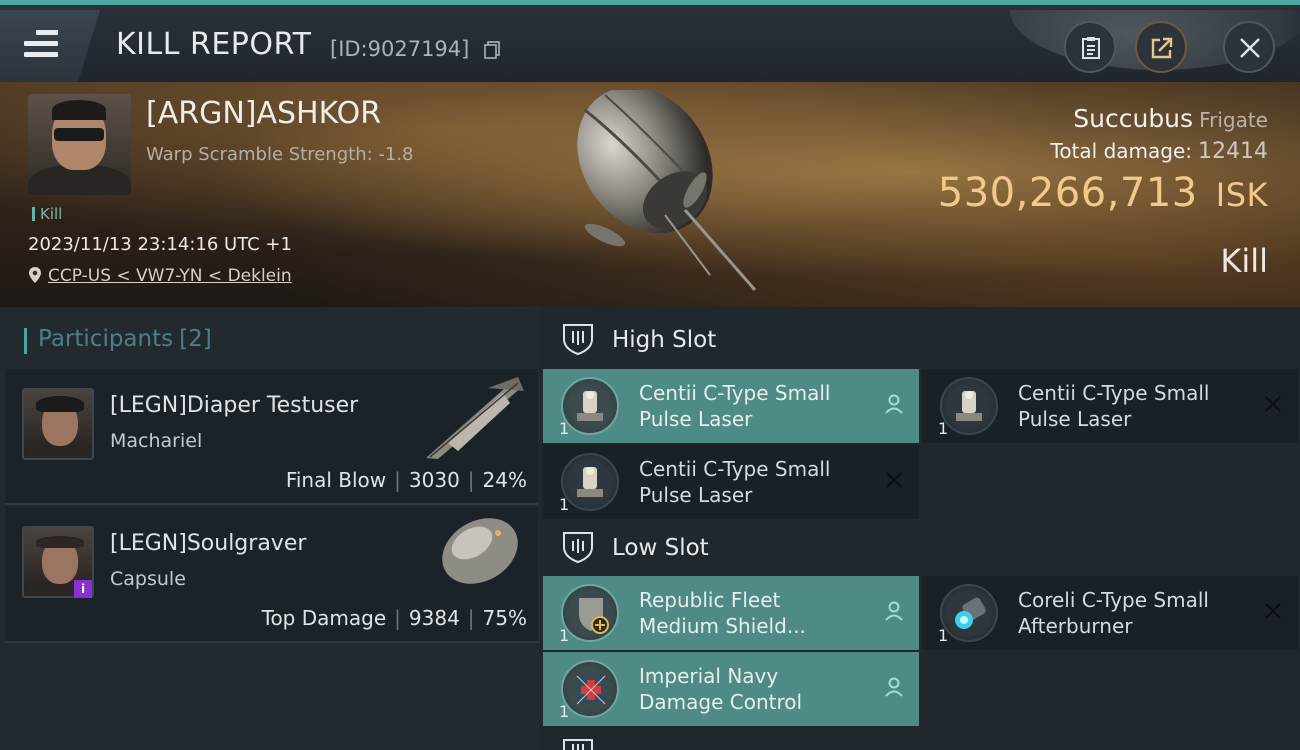 Image resolution: width=1300 pixels, height=750 pixels. I want to click on total-damage-value: 12414, so click(1233, 151).